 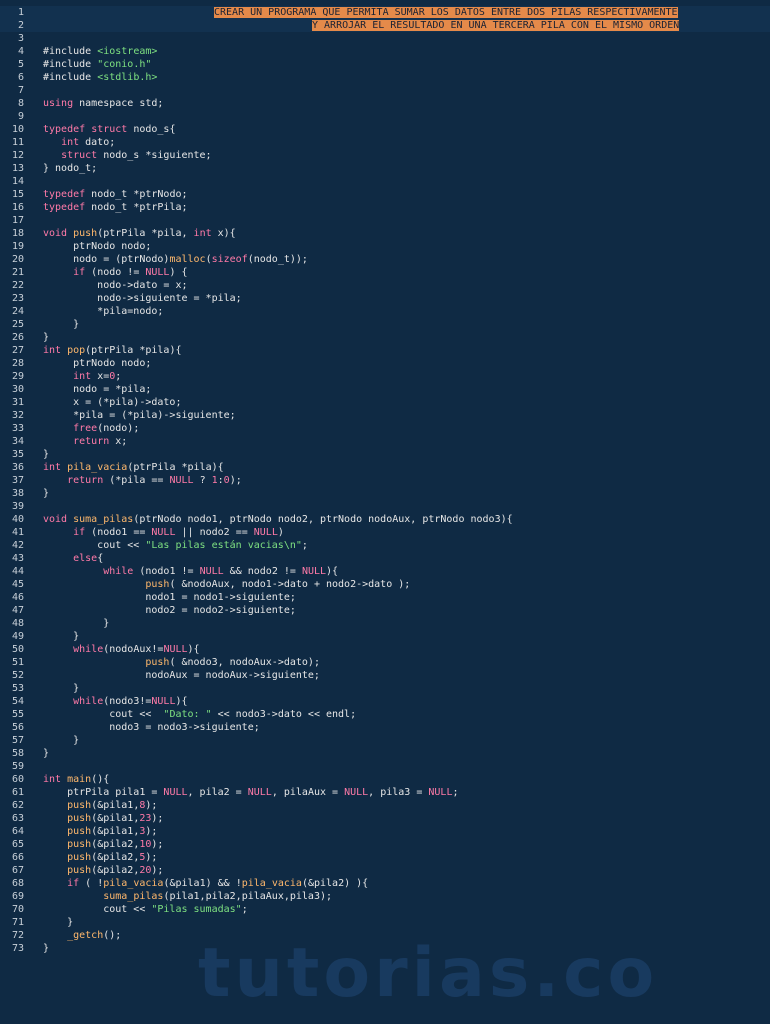 What do you see at coordinates (385, 77) in the screenshot?
I see `code-line: 6 #include <stdlib.h>` at bounding box center [385, 77].